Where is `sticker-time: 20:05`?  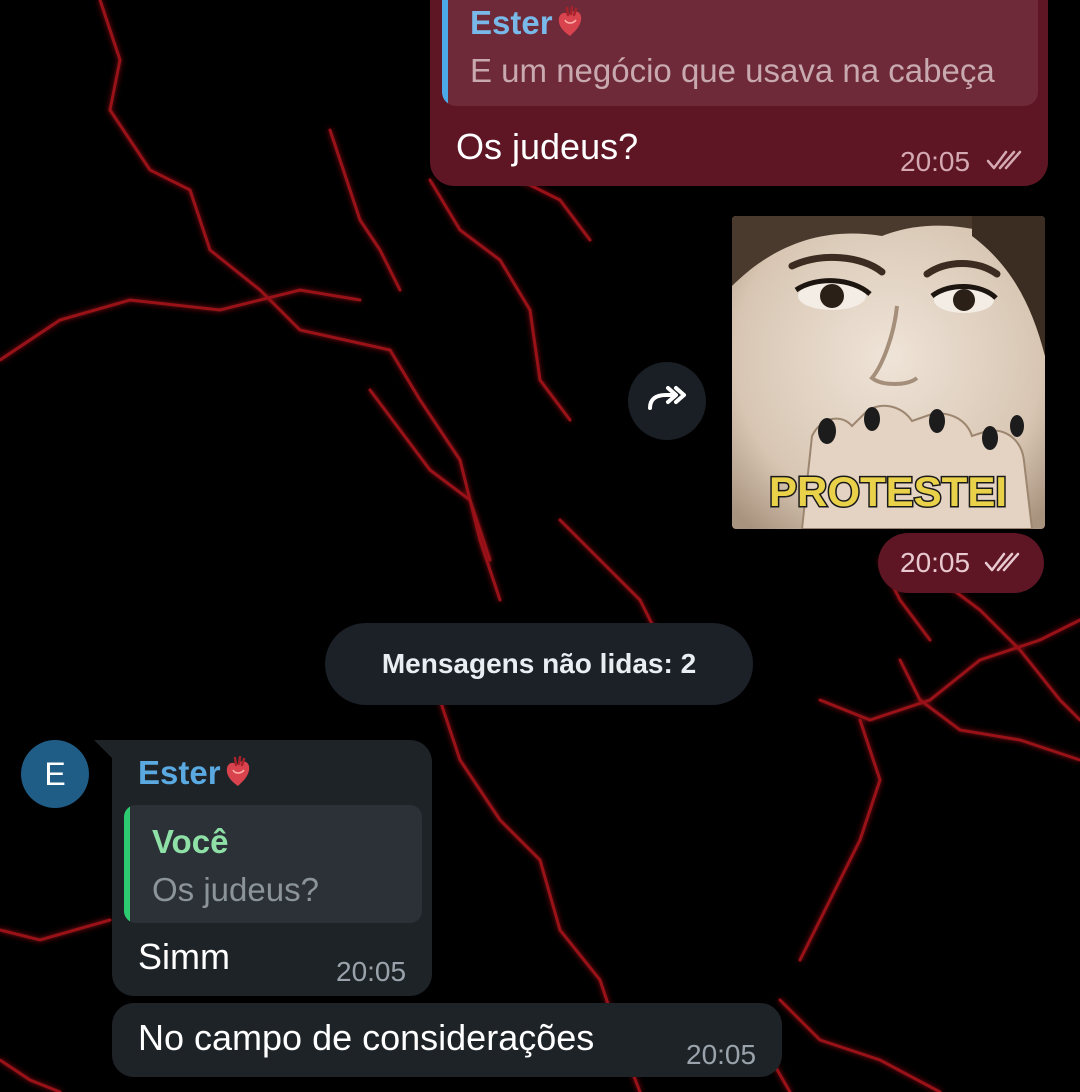 sticker-time: 20:05 is located at coordinates (935, 562).